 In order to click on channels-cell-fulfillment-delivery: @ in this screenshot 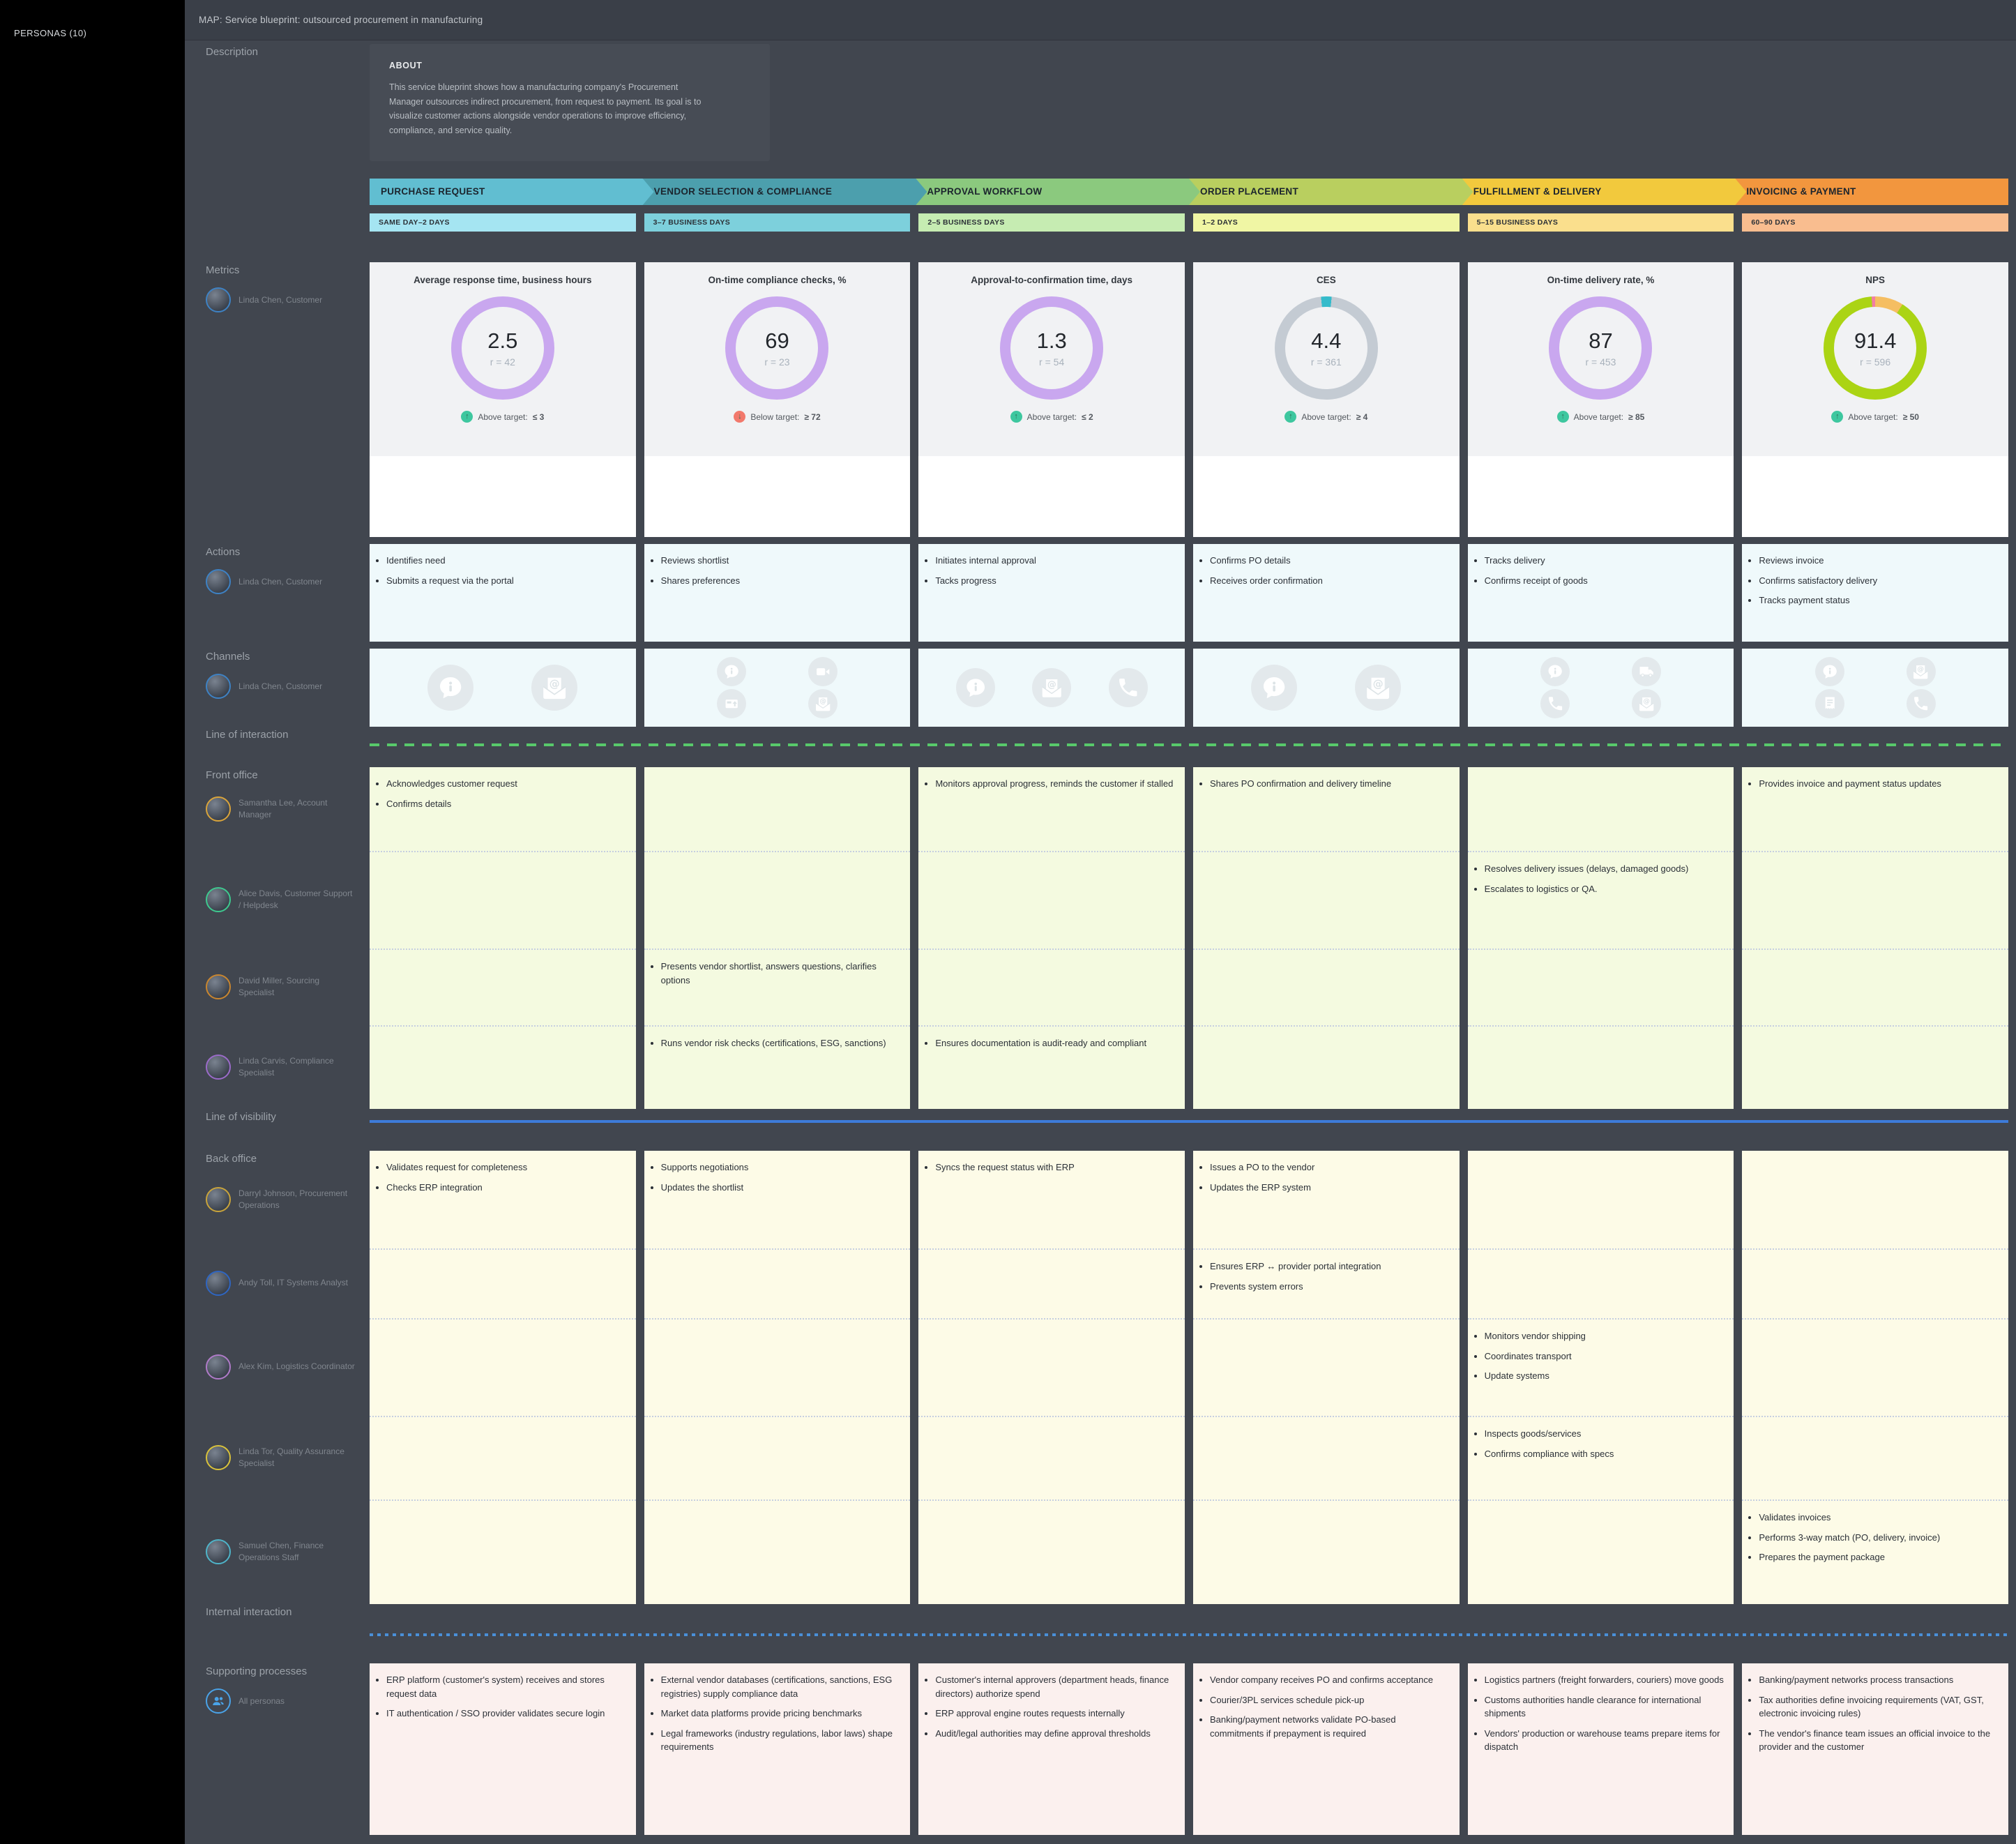, I will do `click(1600, 688)`.